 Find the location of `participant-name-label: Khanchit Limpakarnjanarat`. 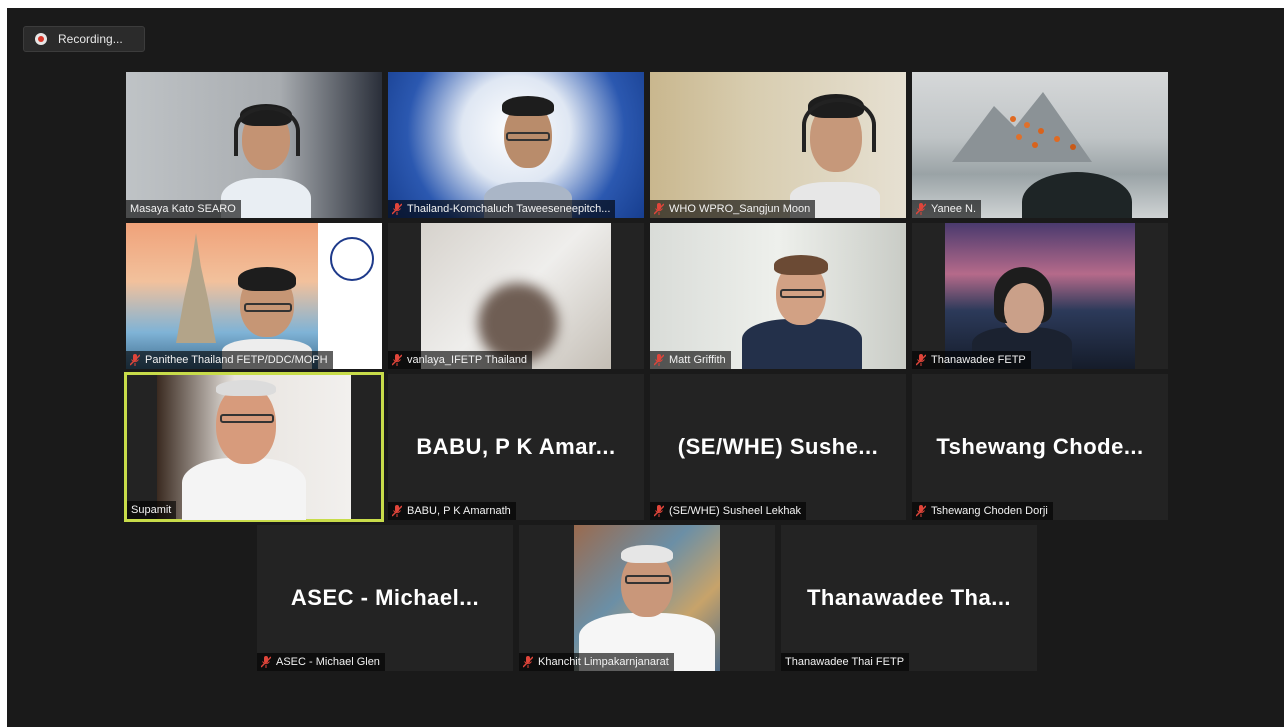

participant-name-label: Khanchit Limpakarnjanarat is located at coordinates (596, 662).